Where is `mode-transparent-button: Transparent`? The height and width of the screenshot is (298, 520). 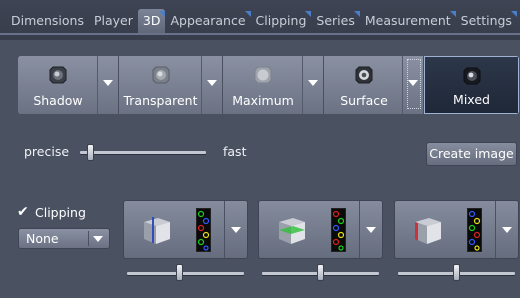
mode-transparent-button: Transparent is located at coordinates (171, 85).